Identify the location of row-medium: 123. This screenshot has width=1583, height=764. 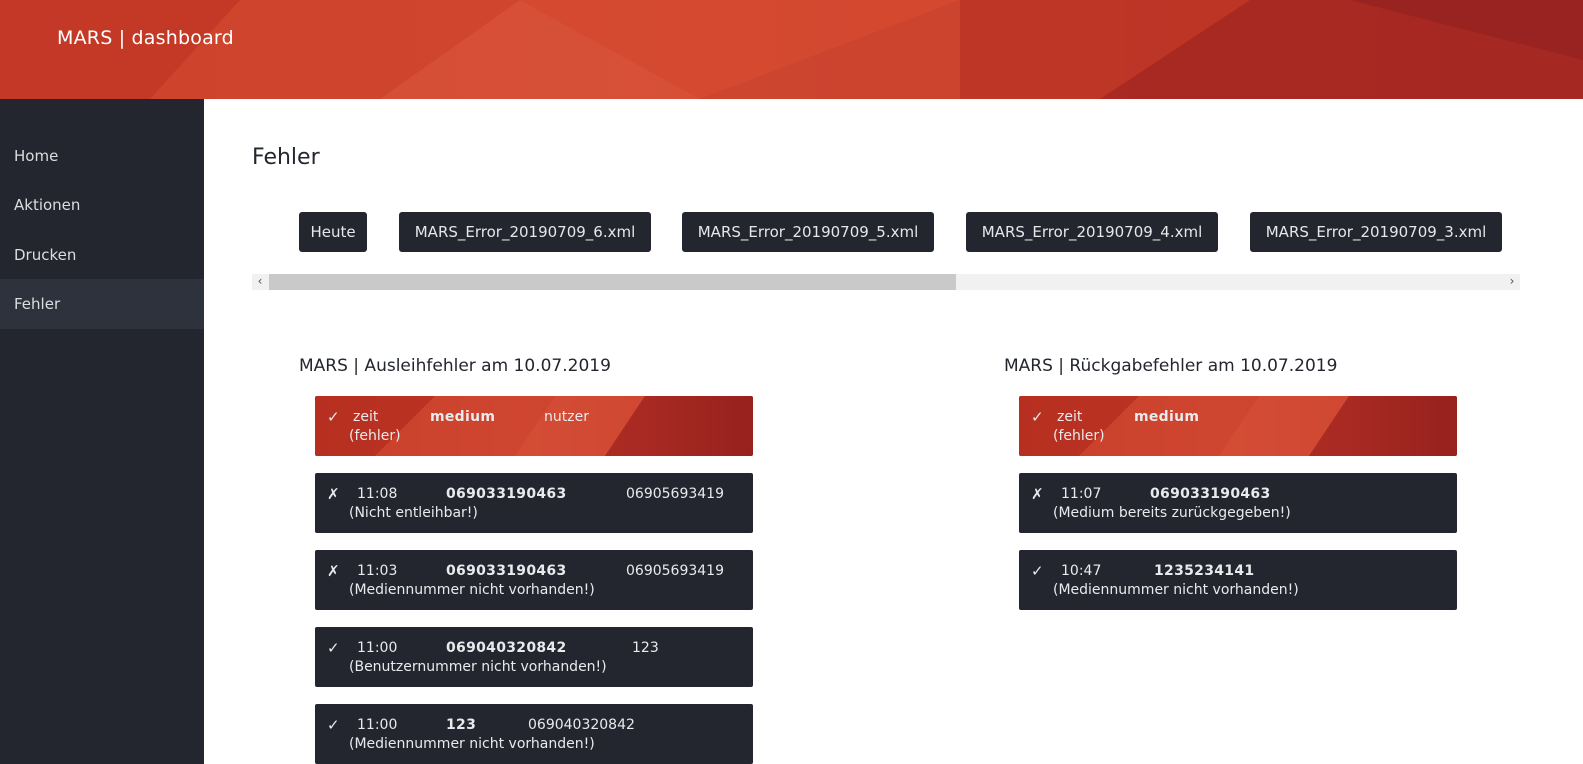
(461, 725).